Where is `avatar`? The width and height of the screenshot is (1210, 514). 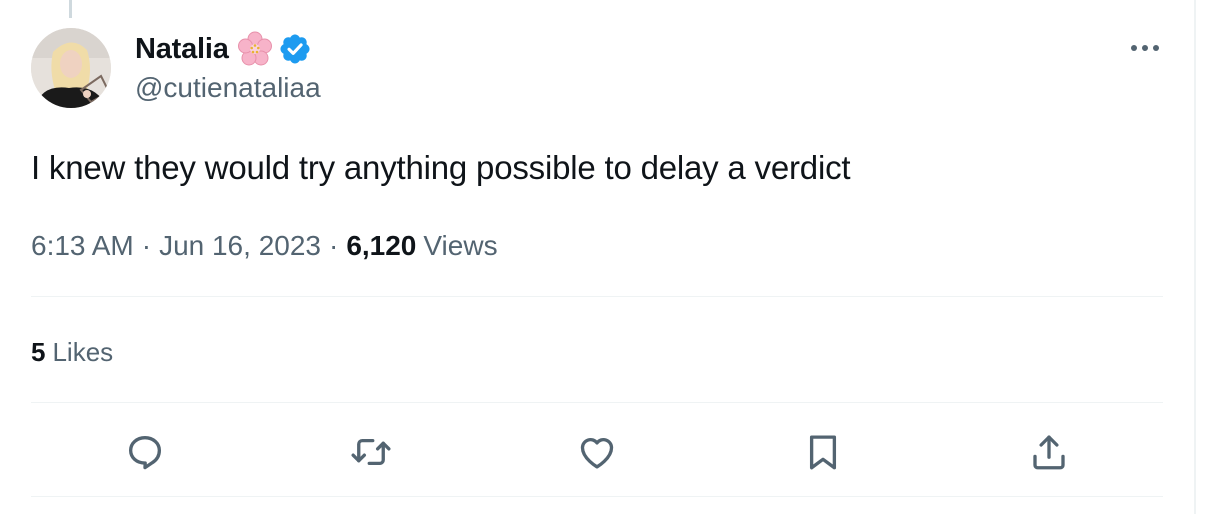
avatar is located at coordinates (71, 68).